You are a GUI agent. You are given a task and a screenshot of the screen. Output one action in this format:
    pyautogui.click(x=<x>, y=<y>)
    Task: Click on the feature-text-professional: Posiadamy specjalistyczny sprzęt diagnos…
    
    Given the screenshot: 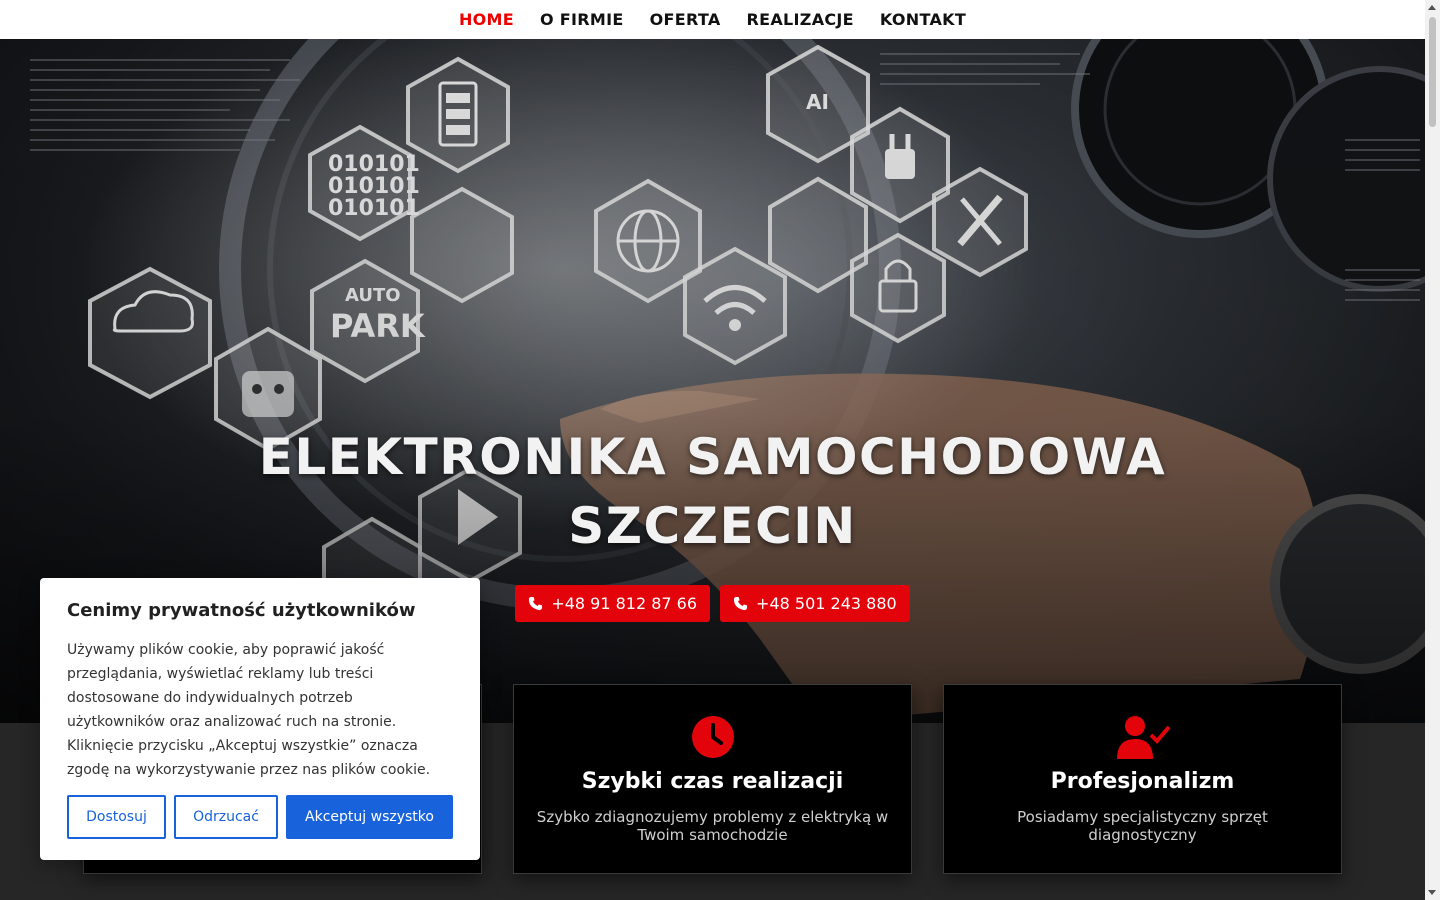 What is the action you would take?
    pyautogui.click(x=1142, y=826)
    